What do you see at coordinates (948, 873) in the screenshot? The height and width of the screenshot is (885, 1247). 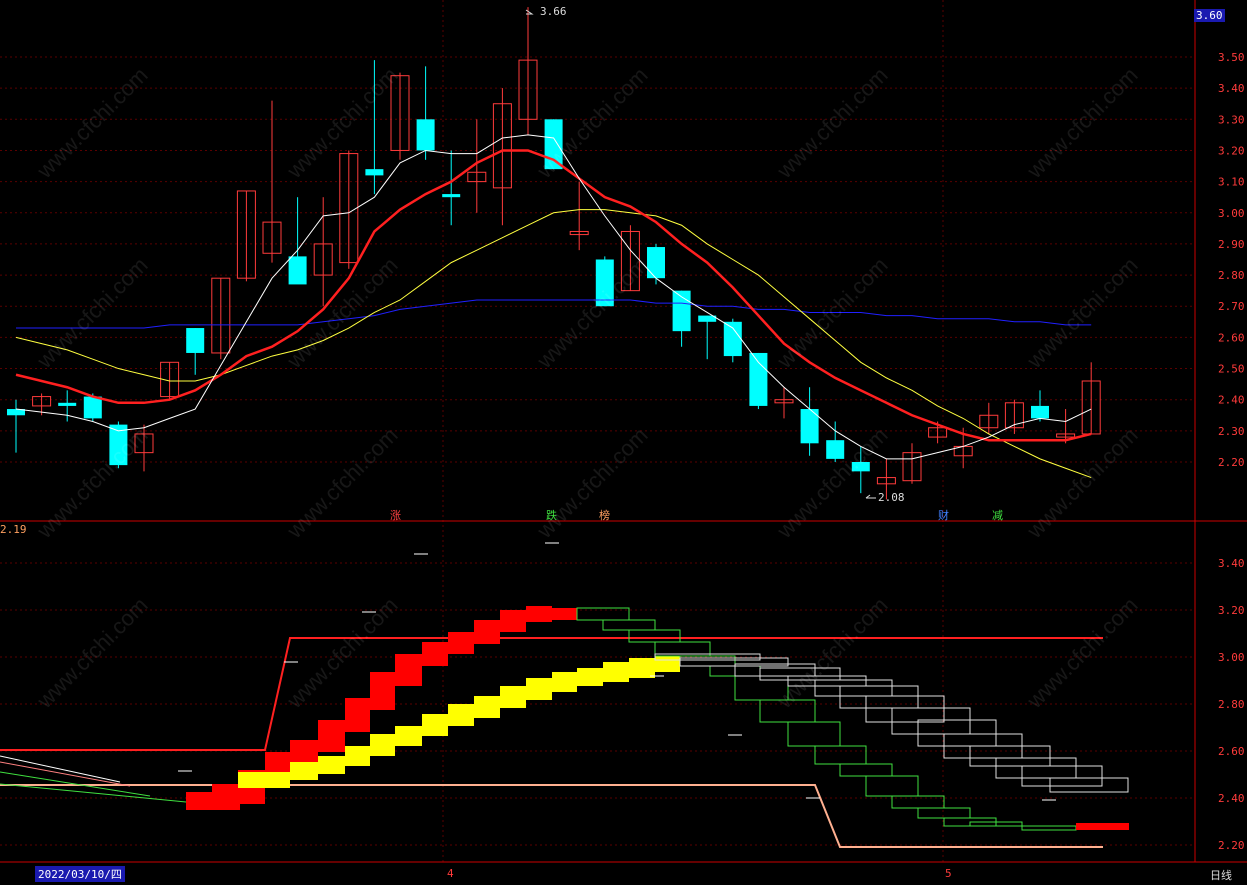 I see `month-label-5: 5` at bounding box center [948, 873].